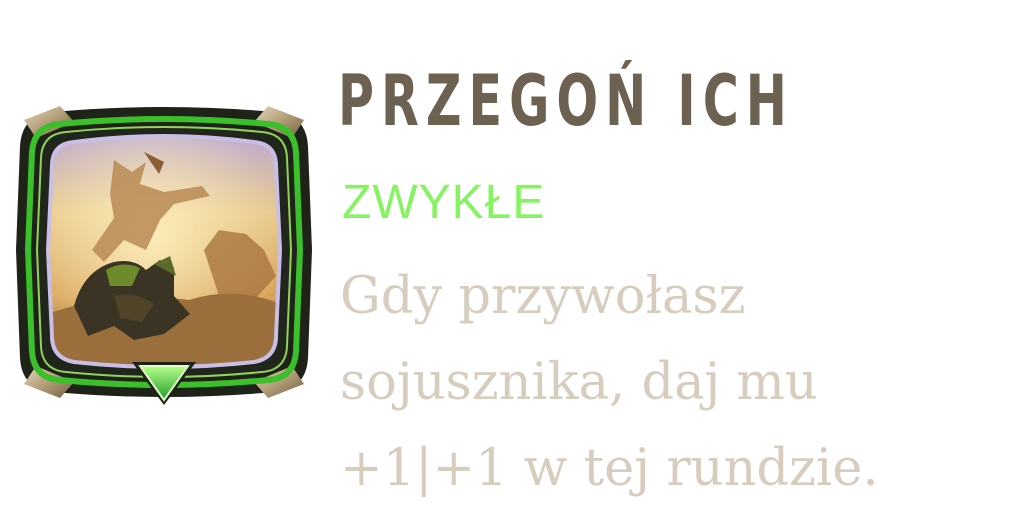 The image size is (1024, 512). What do you see at coordinates (543, 296) in the screenshot?
I see `description-line: Gdy przywołasz` at bounding box center [543, 296].